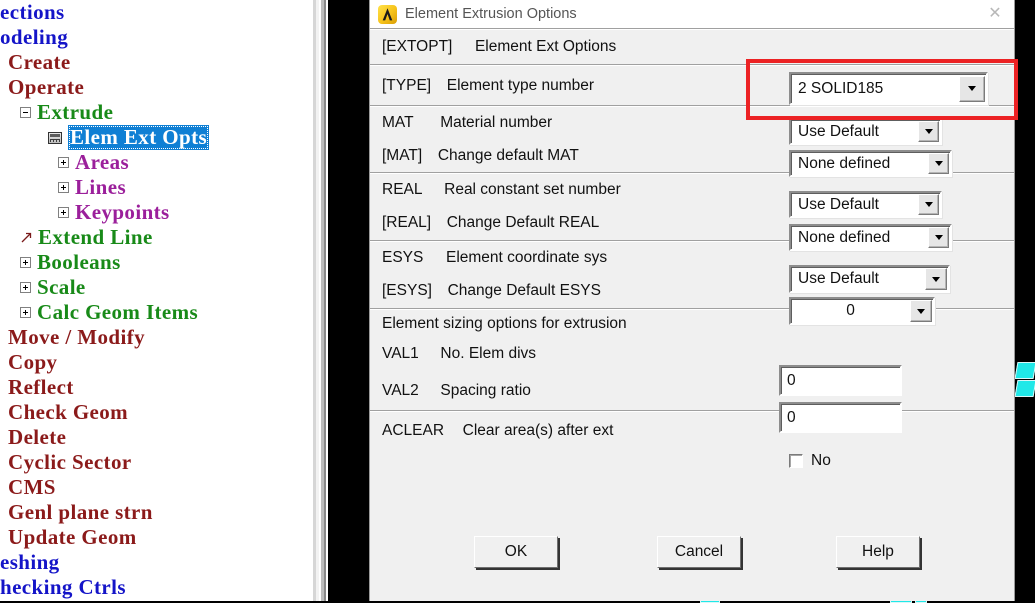 This screenshot has height=603, width=1035. I want to click on tree-item-copy: Copy, so click(155, 362).